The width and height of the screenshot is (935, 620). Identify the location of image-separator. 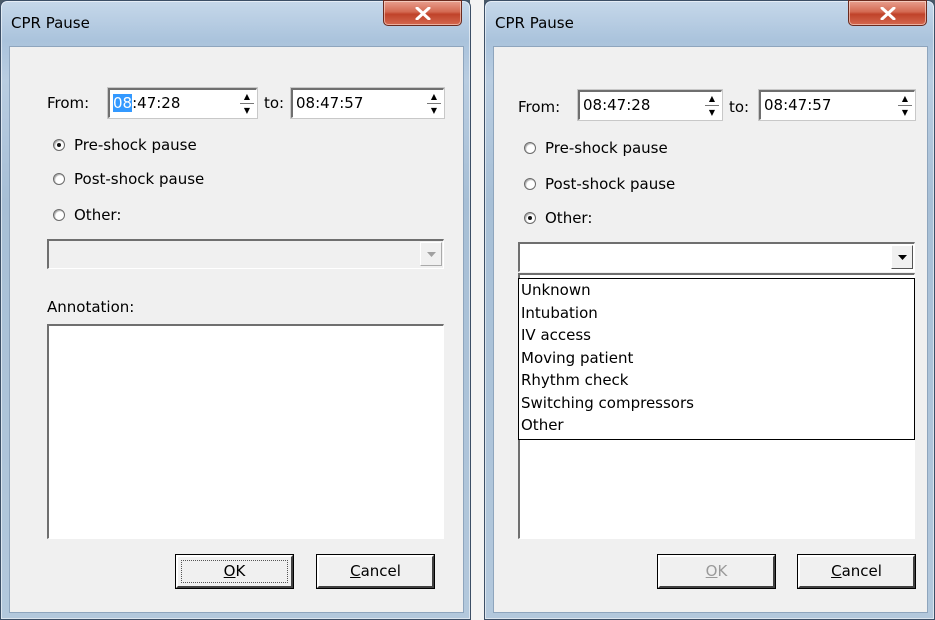
(477, 310).